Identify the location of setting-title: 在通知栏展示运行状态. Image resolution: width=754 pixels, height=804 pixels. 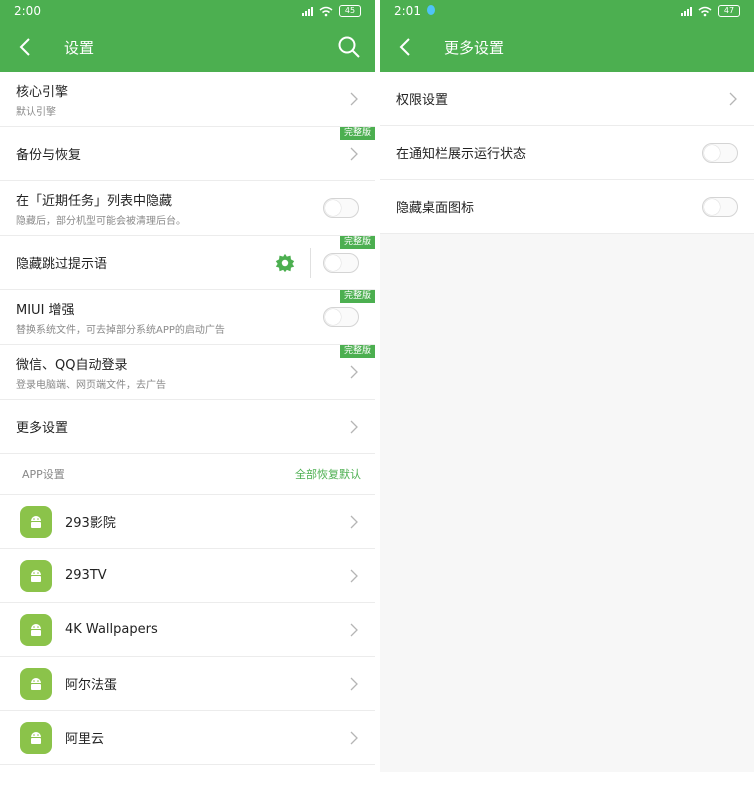
(461, 154).